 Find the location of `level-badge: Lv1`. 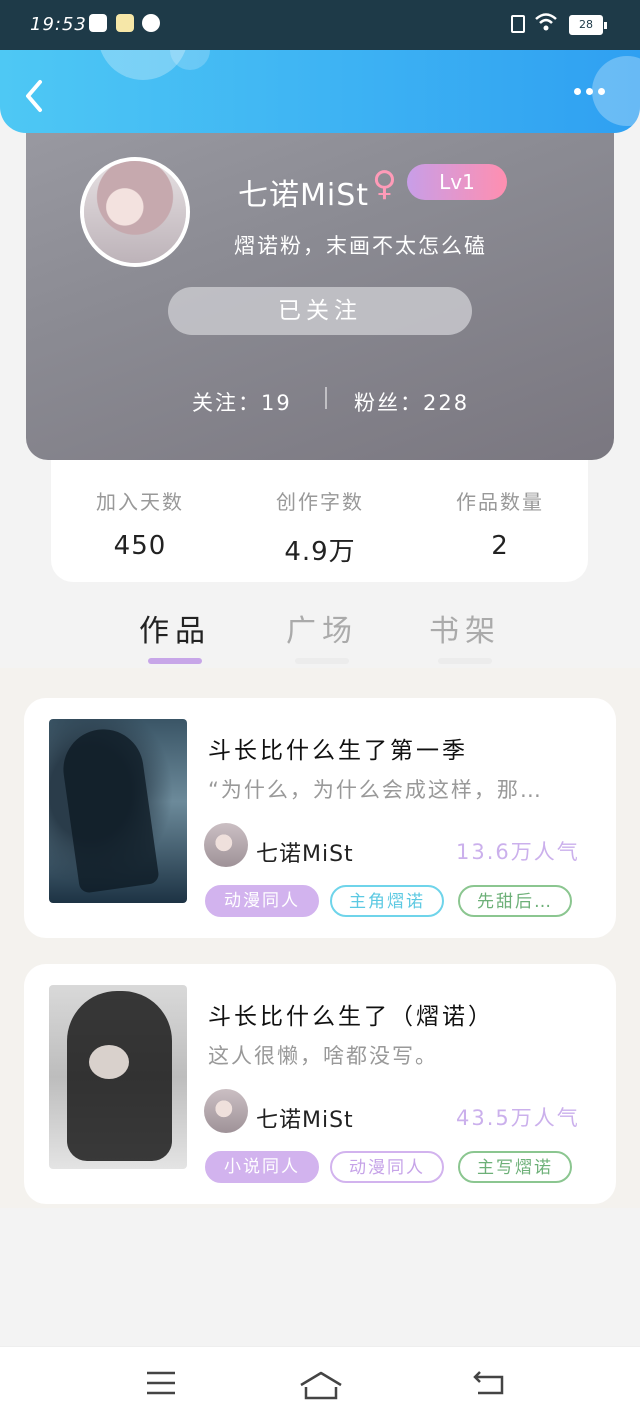

level-badge: Lv1 is located at coordinates (457, 182).